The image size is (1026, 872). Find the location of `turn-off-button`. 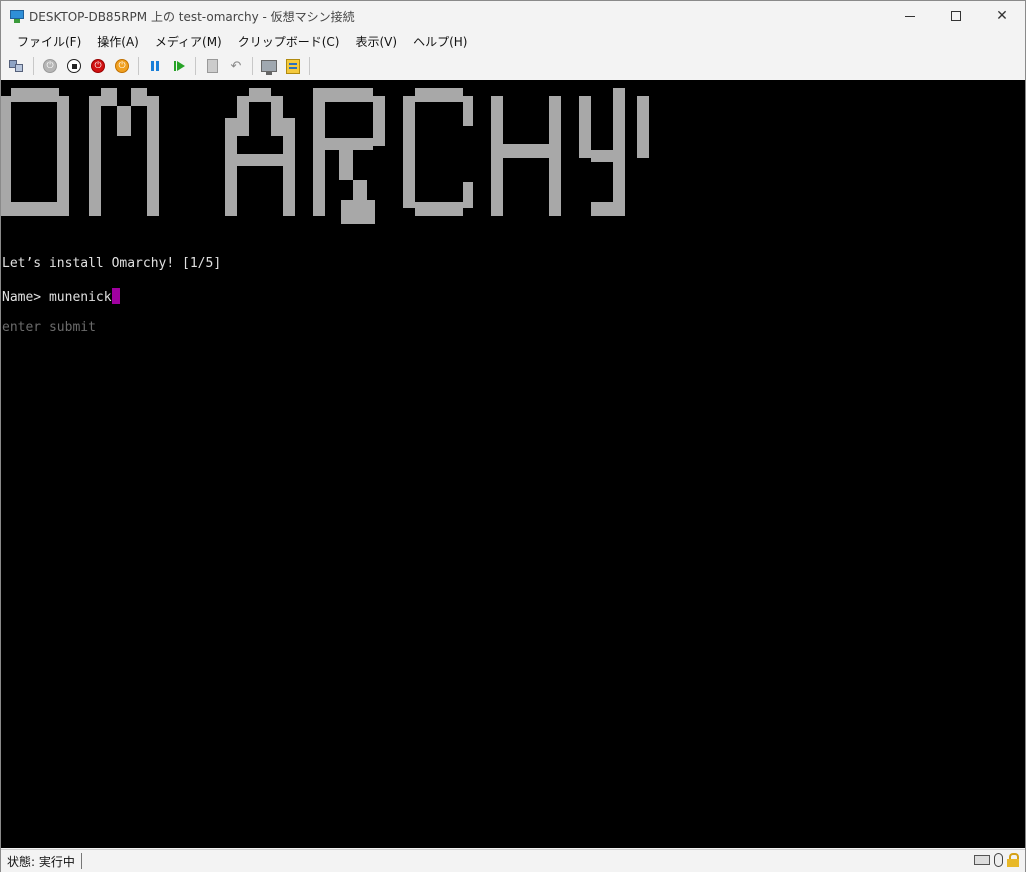

turn-off-button is located at coordinates (74, 66).